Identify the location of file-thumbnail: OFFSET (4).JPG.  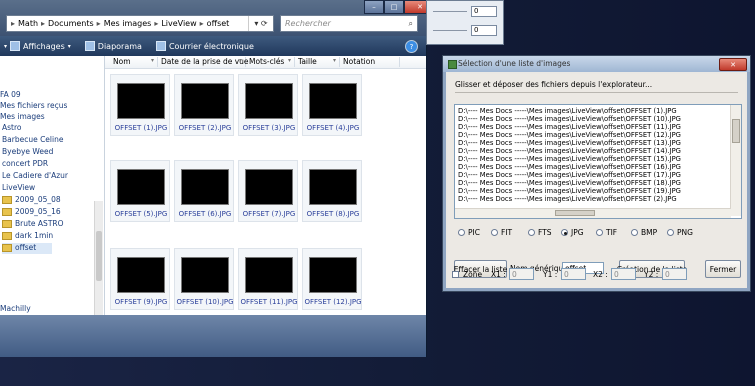
(332, 105).